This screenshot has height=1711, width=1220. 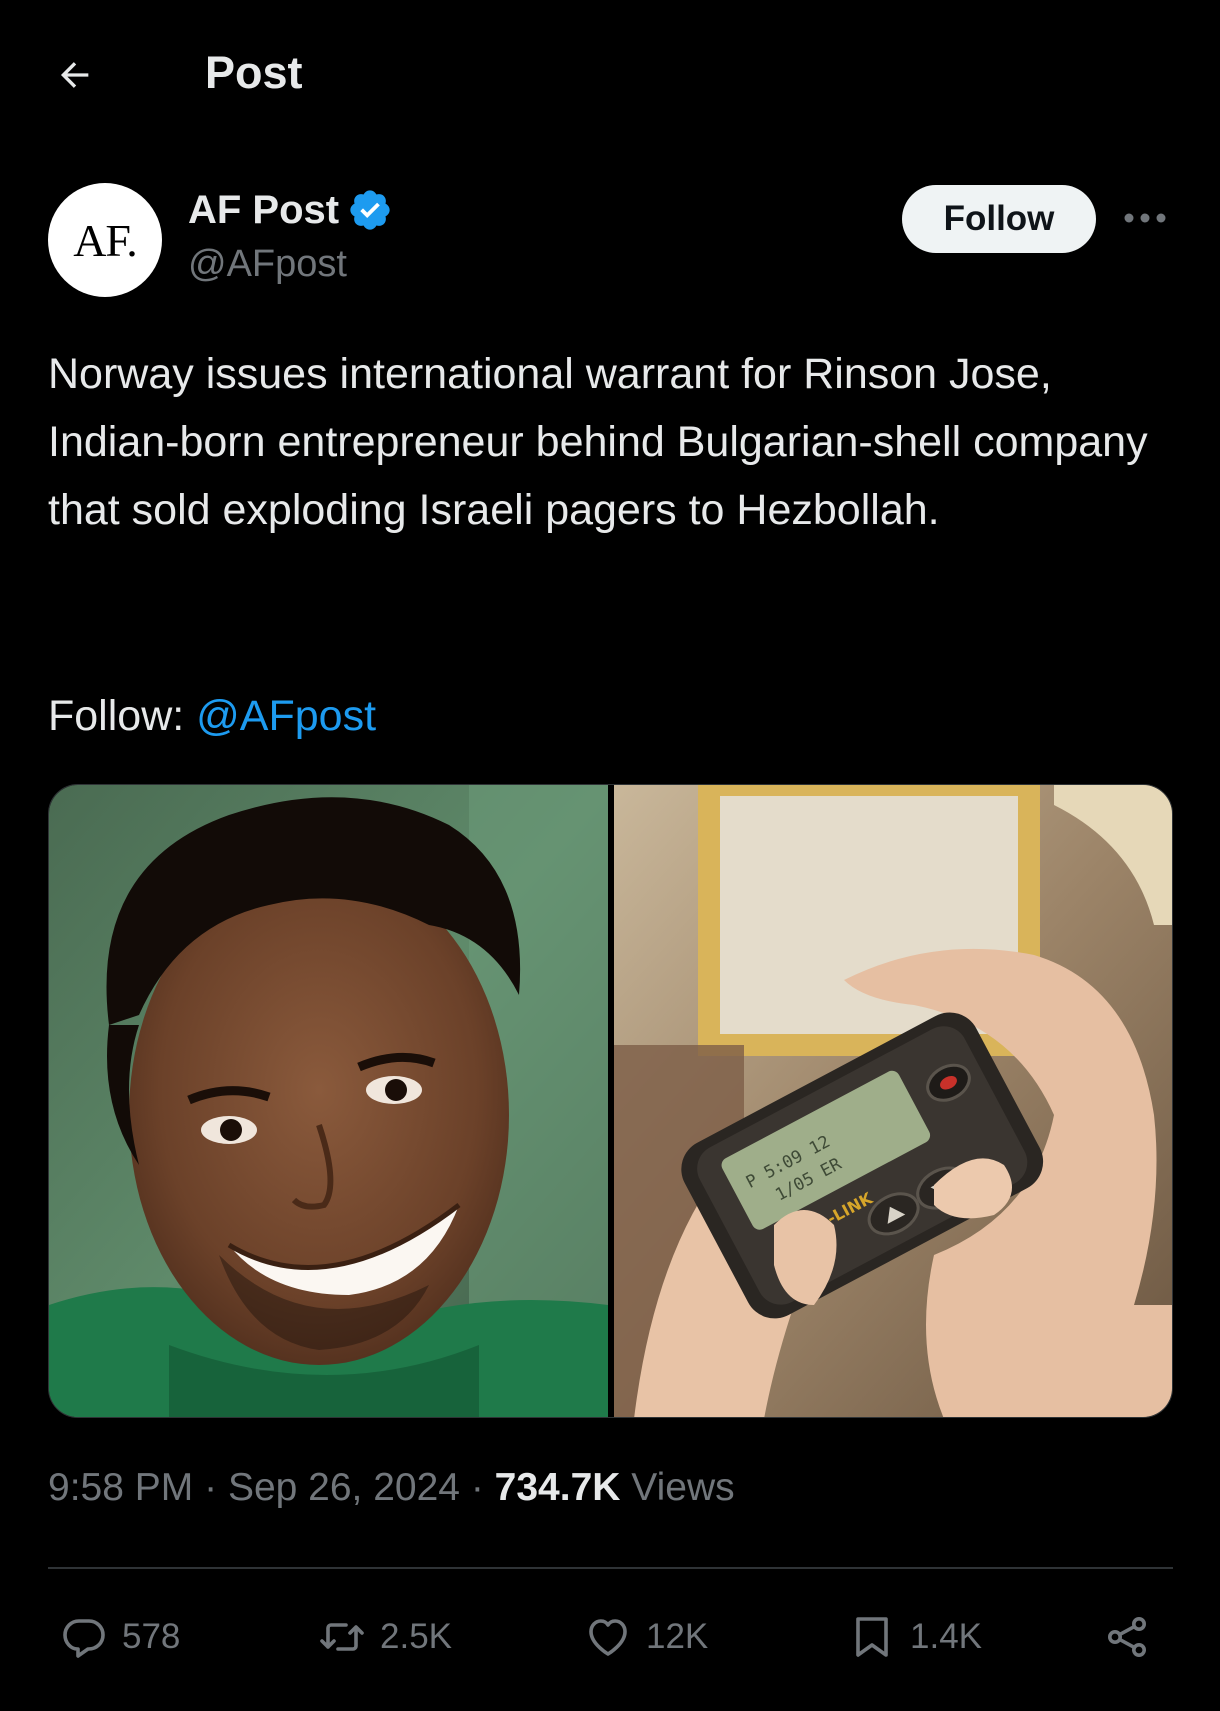 I want to click on author-display-name: AF Post, so click(x=263, y=210).